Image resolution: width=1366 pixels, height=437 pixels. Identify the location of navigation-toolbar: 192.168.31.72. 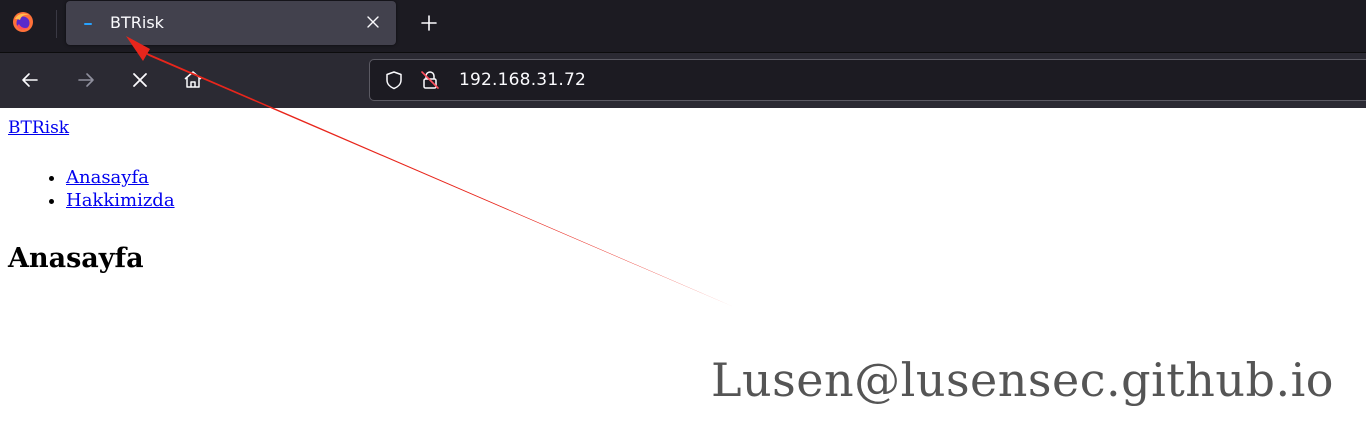
(683, 80).